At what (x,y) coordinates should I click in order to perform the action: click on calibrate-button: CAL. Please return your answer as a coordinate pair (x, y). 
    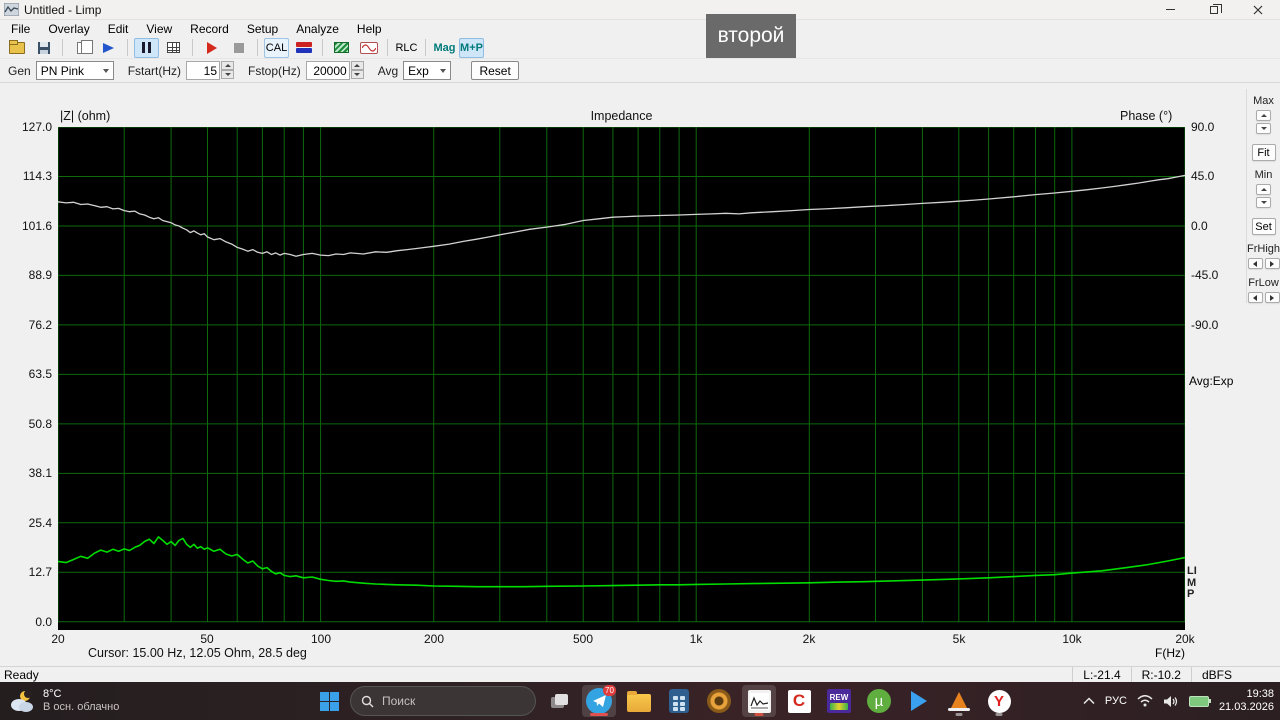
    Looking at the image, I should click on (276, 47).